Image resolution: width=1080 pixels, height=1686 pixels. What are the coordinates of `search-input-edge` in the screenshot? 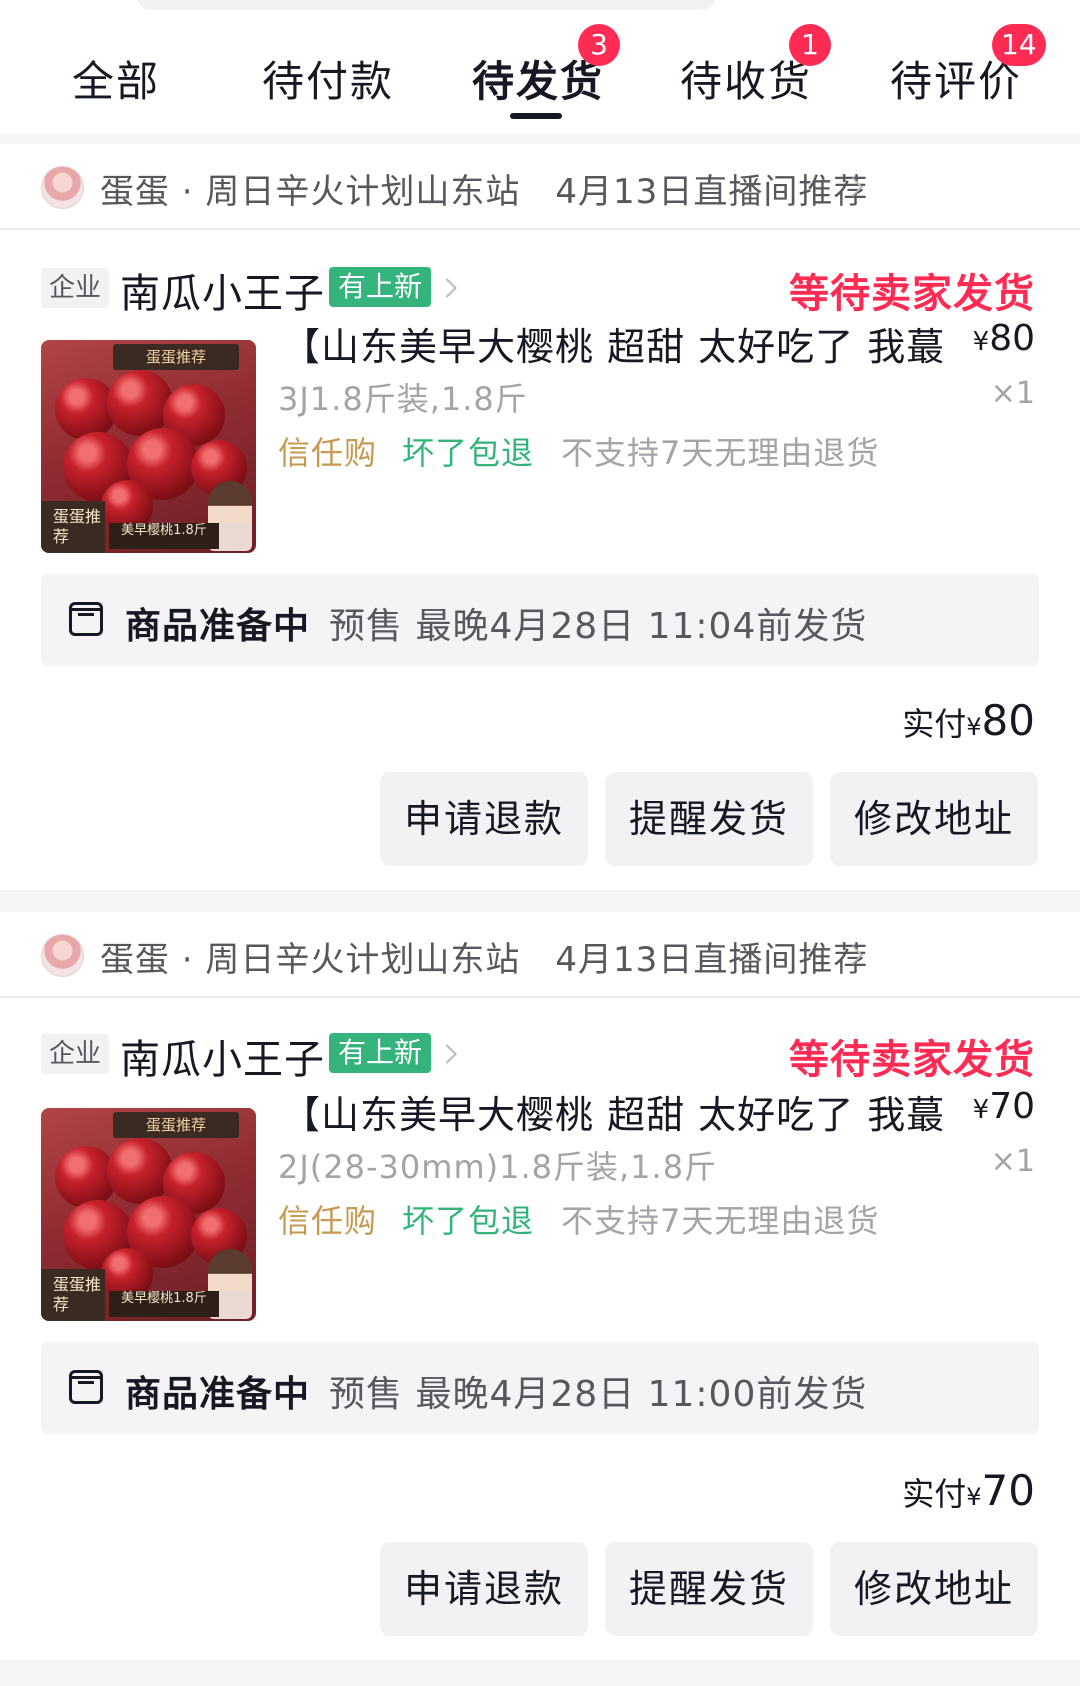 It's located at (426, 5).